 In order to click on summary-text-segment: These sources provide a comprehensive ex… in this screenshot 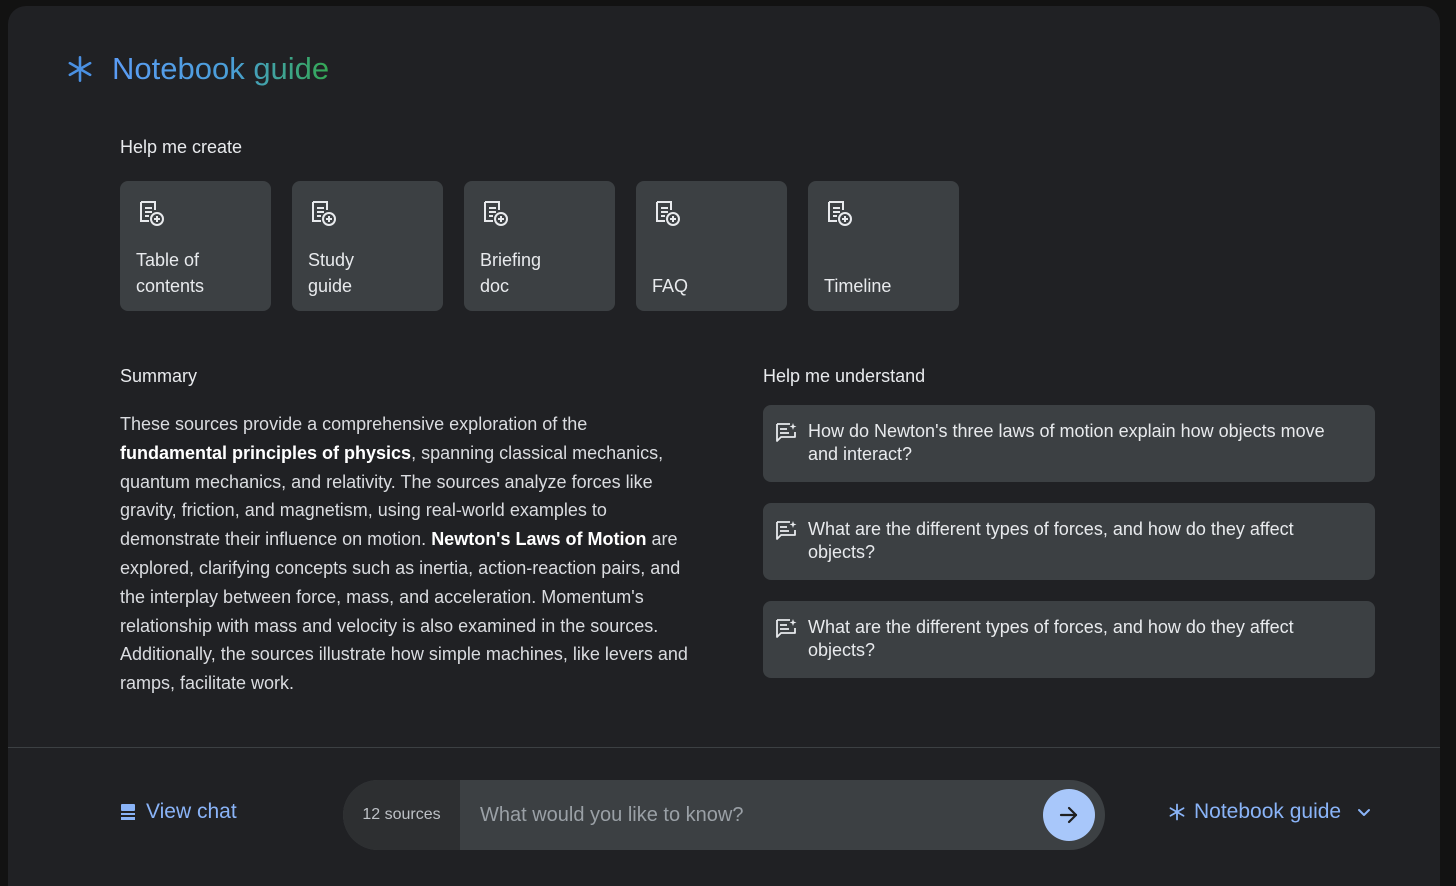, I will do `click(354, 424)`.